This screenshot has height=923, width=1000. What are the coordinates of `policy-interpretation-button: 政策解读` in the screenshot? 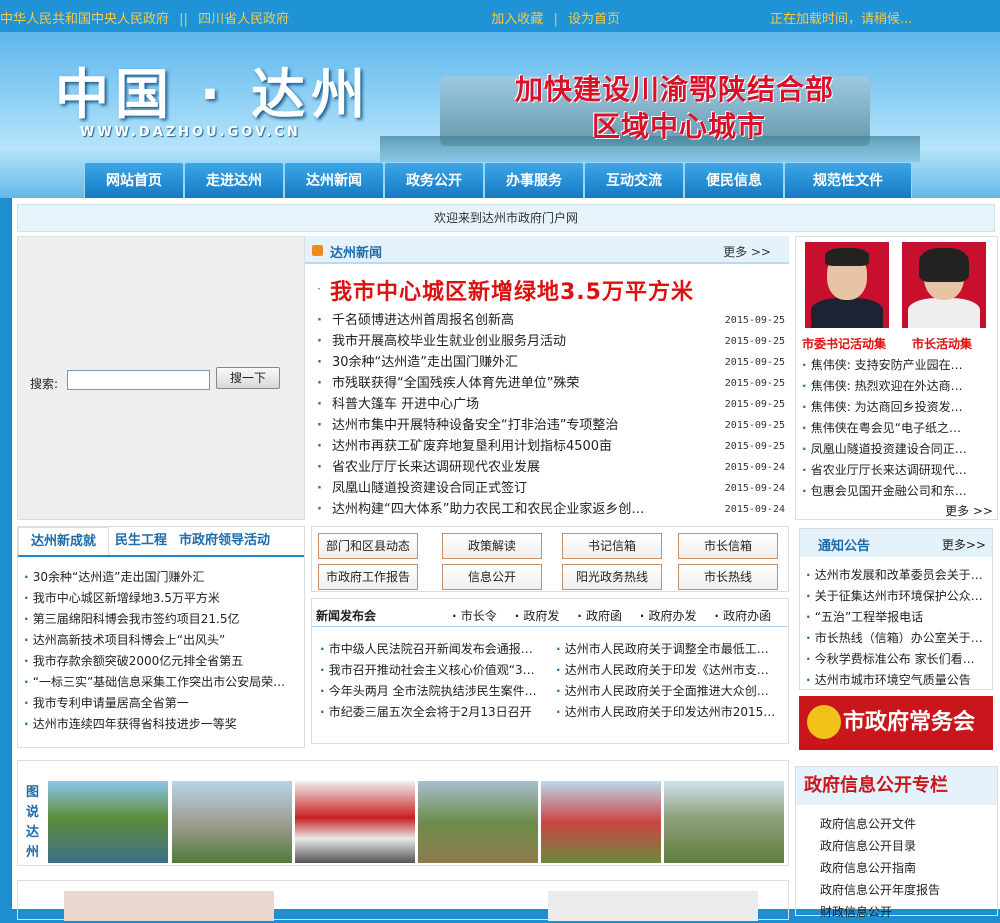 It's located at (492, 546).